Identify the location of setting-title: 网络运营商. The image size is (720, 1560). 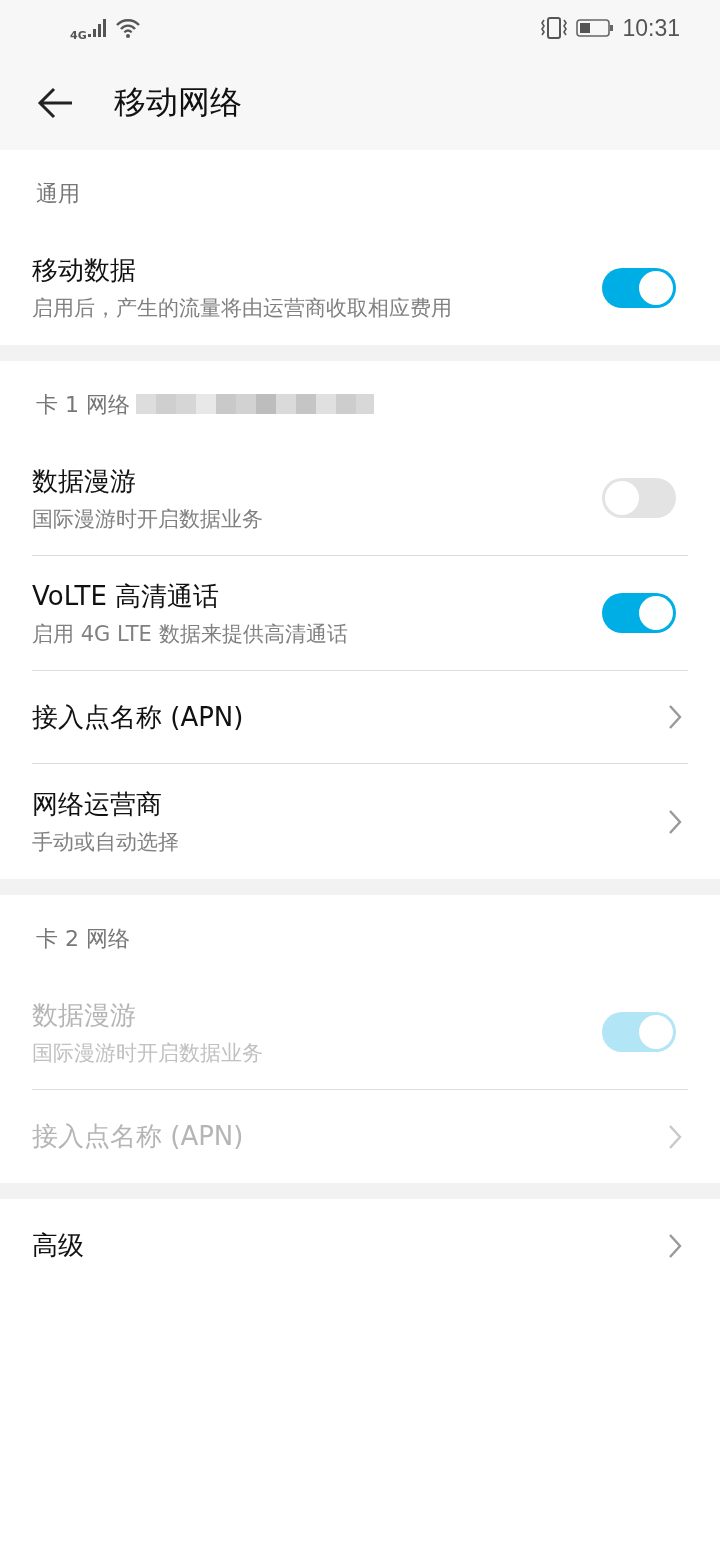
(97, 804).